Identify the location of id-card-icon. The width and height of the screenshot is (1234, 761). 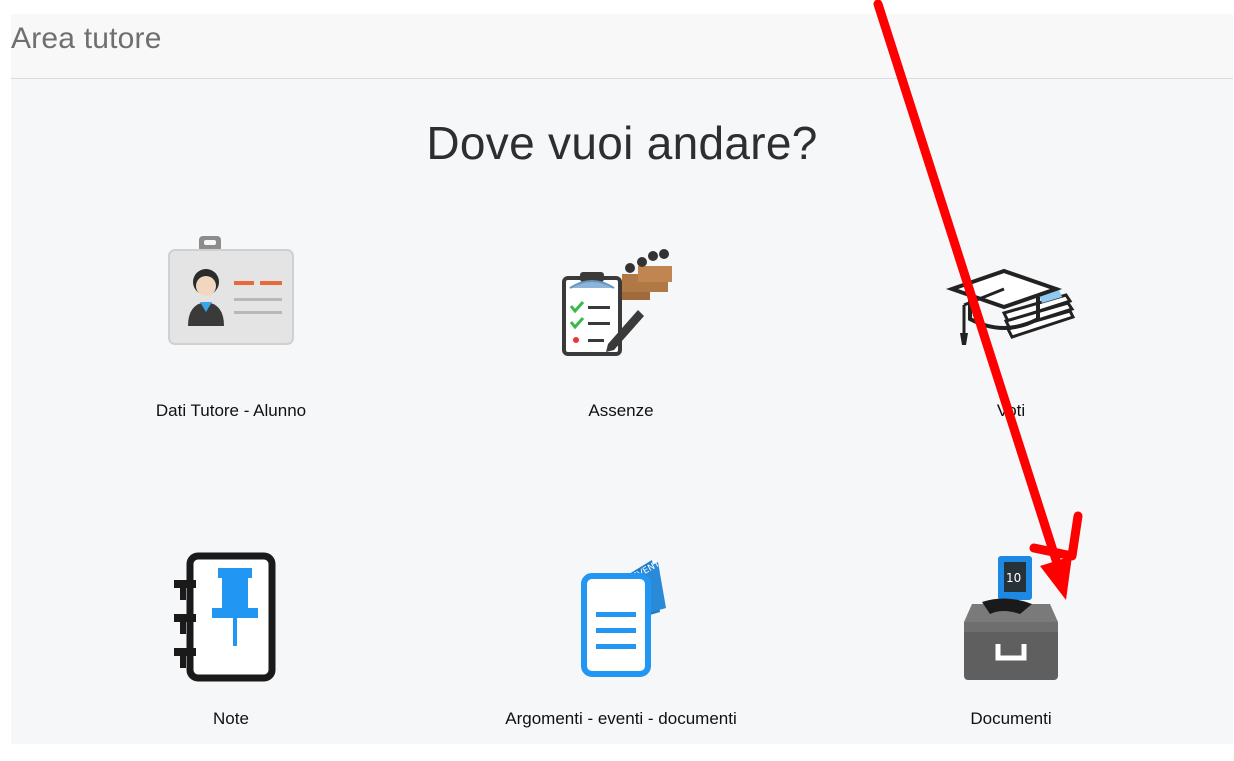
(231, 290).